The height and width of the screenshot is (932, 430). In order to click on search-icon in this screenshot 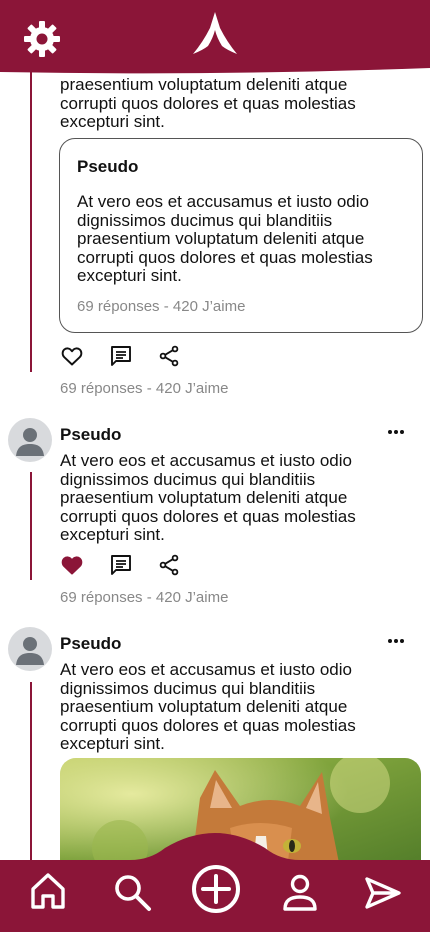, I will do `click(132, 892)`.